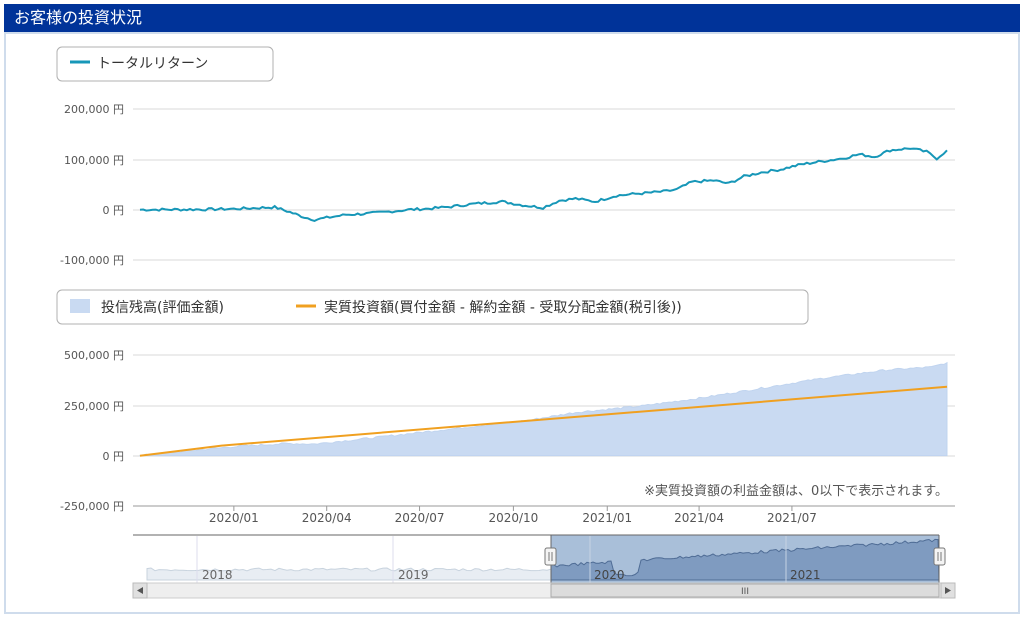 This screenshot has width=1024, height=618. I want to click on x-tick-label: 2020/10, so click(513, 518).